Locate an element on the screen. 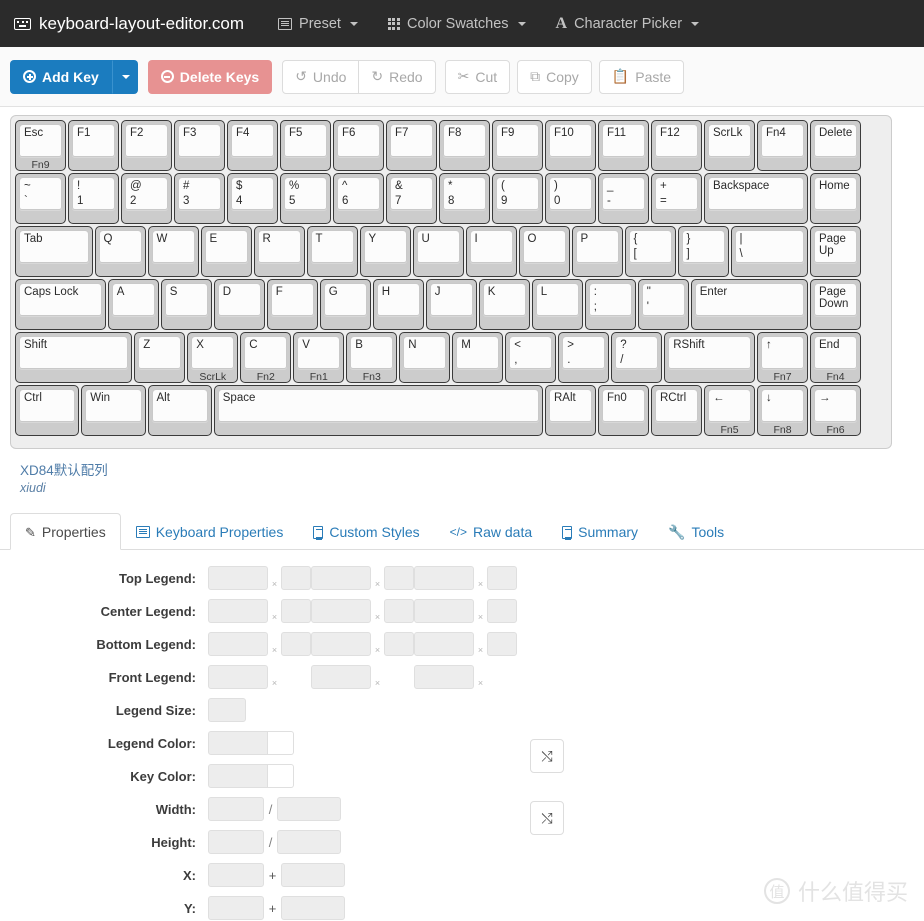  key: Q is located at coordinates (120, 251).